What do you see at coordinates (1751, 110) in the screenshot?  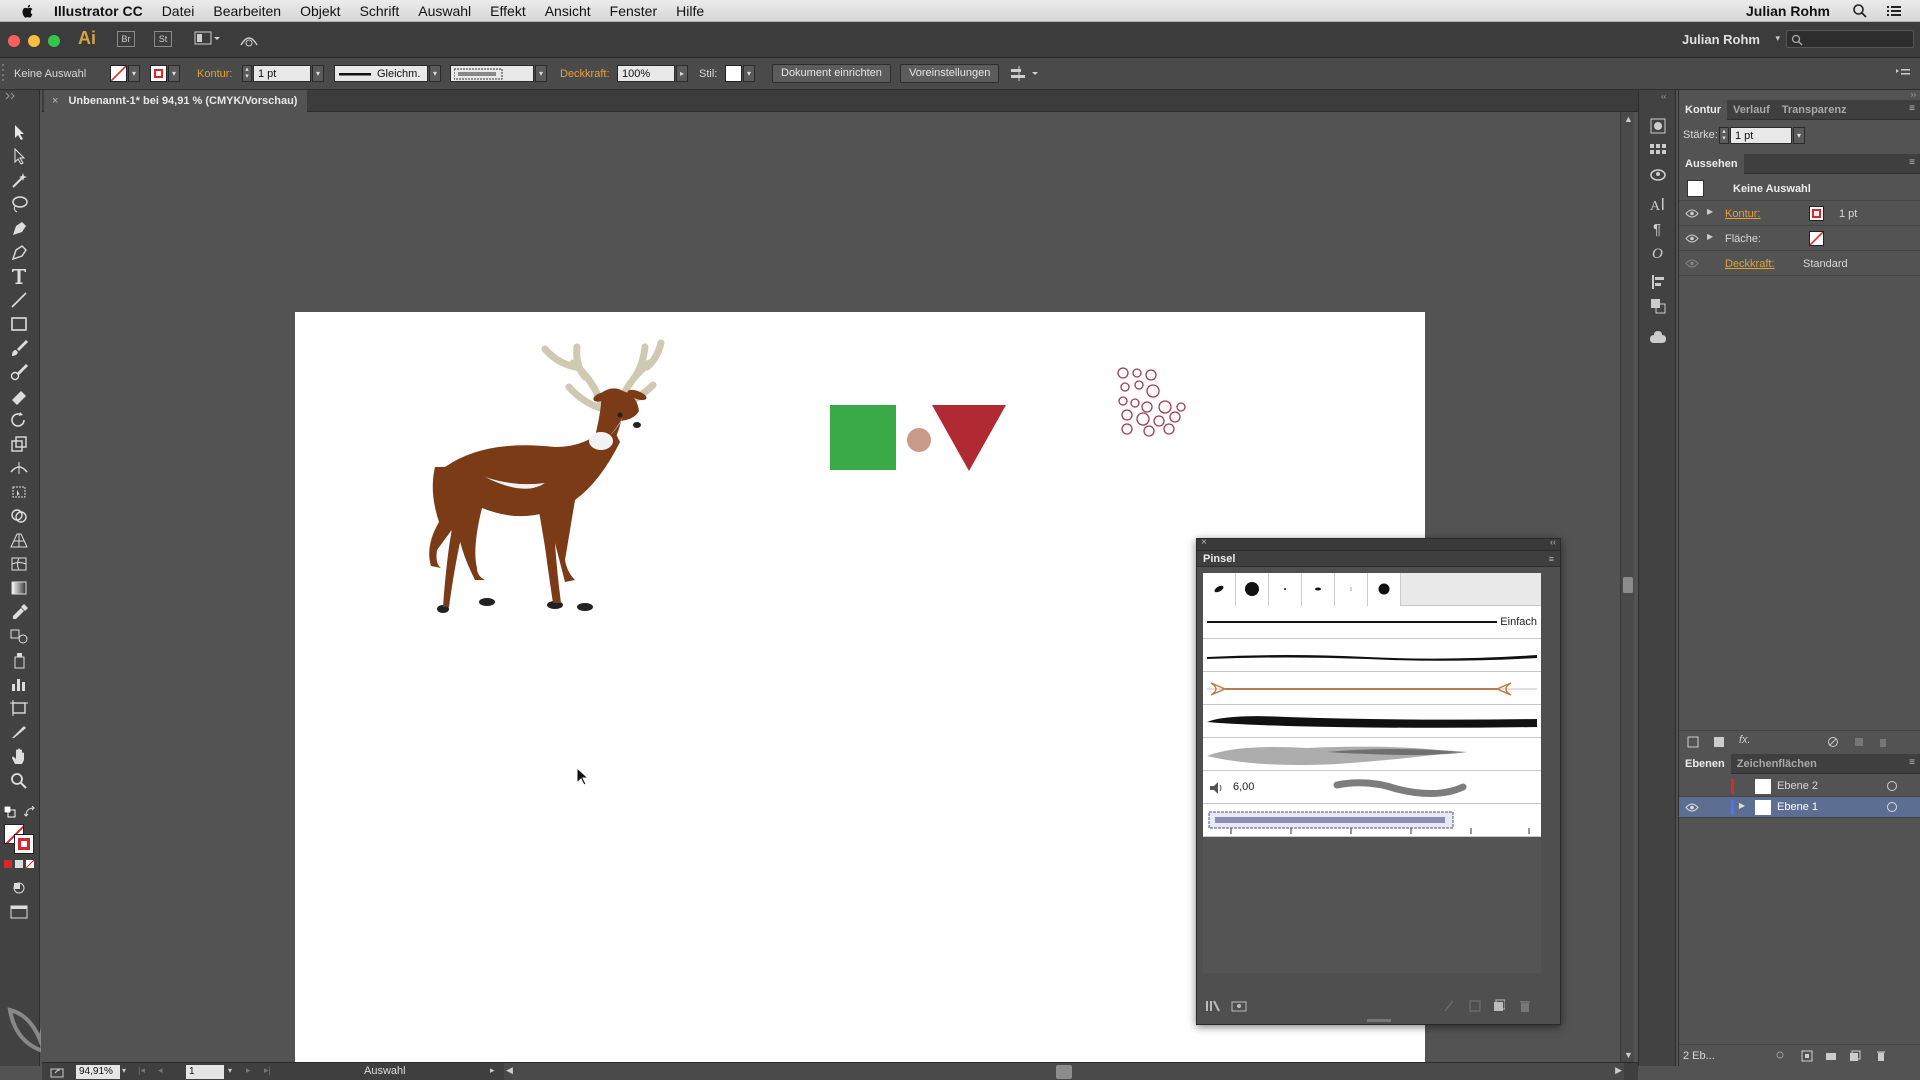 I see `tab-verlauf: Verlauf` at bounding box center [1751, 110].